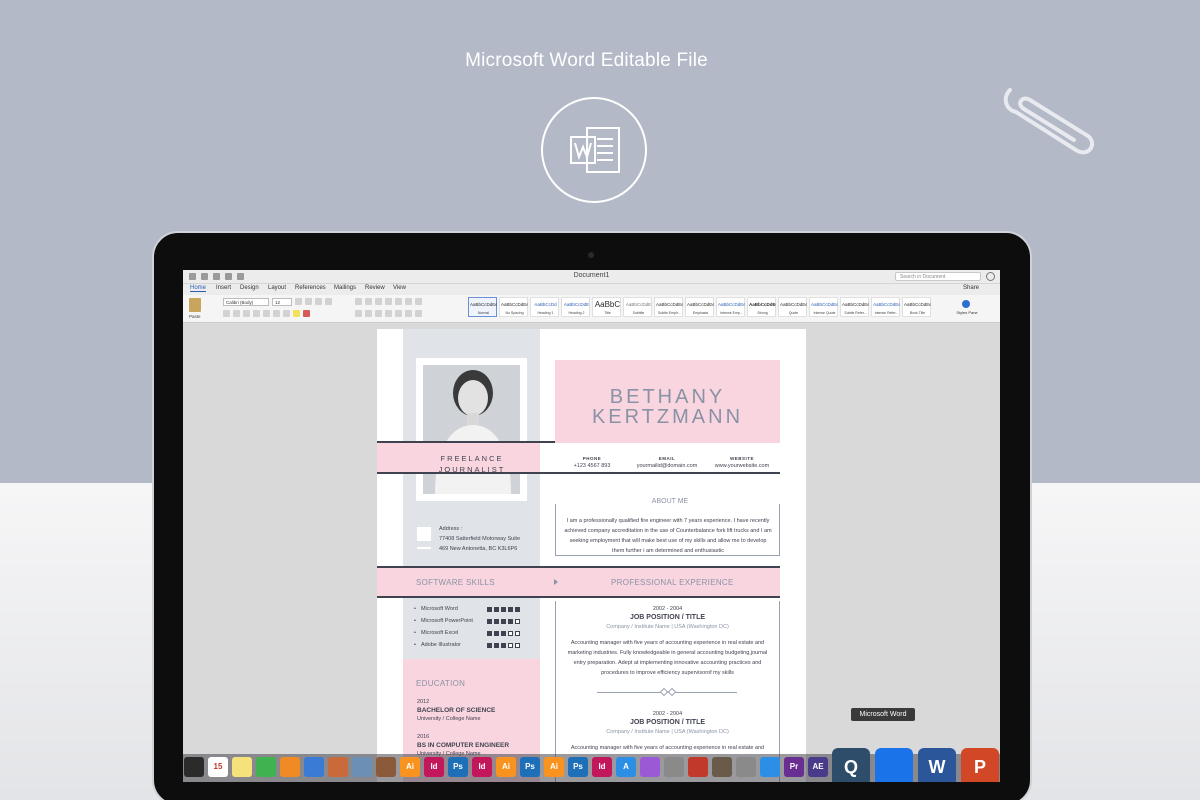 The image size is (1200, 800). What do you see at coordinates (236, 313) in the screenshot?
I see `italic-icon` at bounding box center [236, 313].